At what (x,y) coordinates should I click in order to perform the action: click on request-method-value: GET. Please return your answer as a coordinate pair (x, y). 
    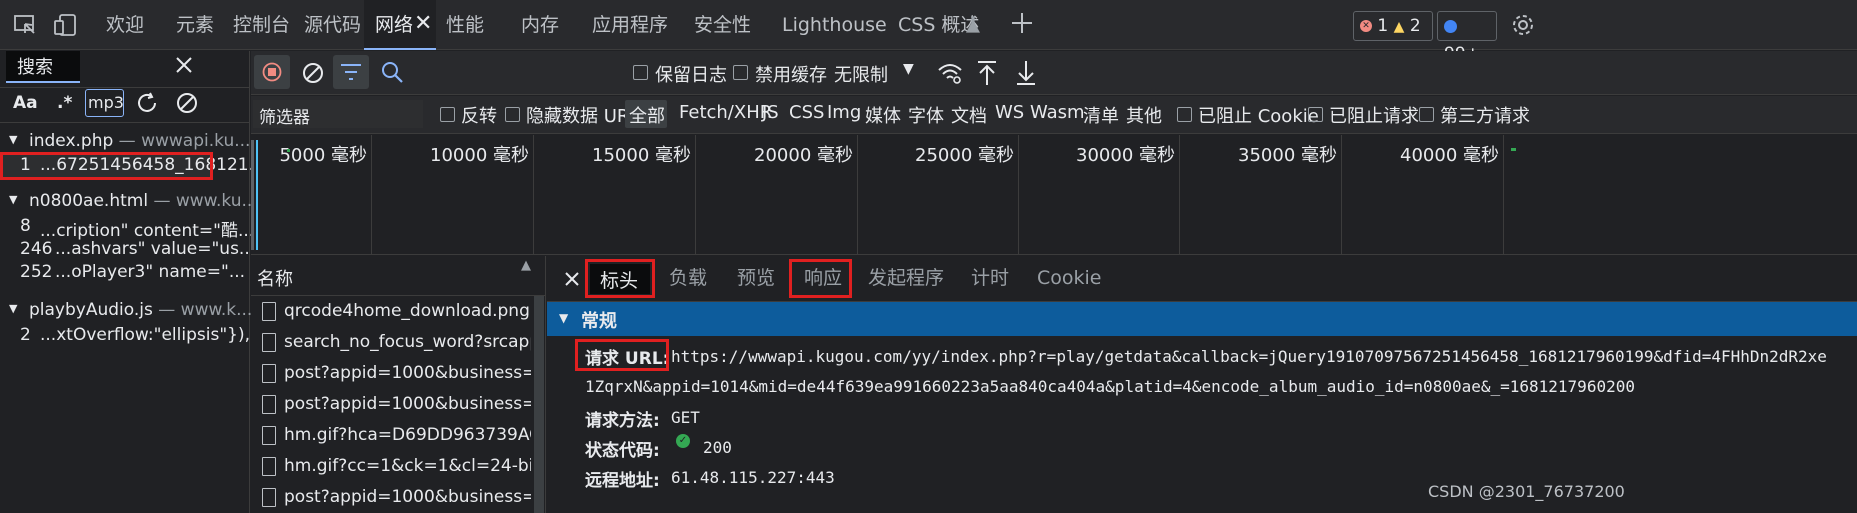
    Looking at the image, I should click on (685, 417).